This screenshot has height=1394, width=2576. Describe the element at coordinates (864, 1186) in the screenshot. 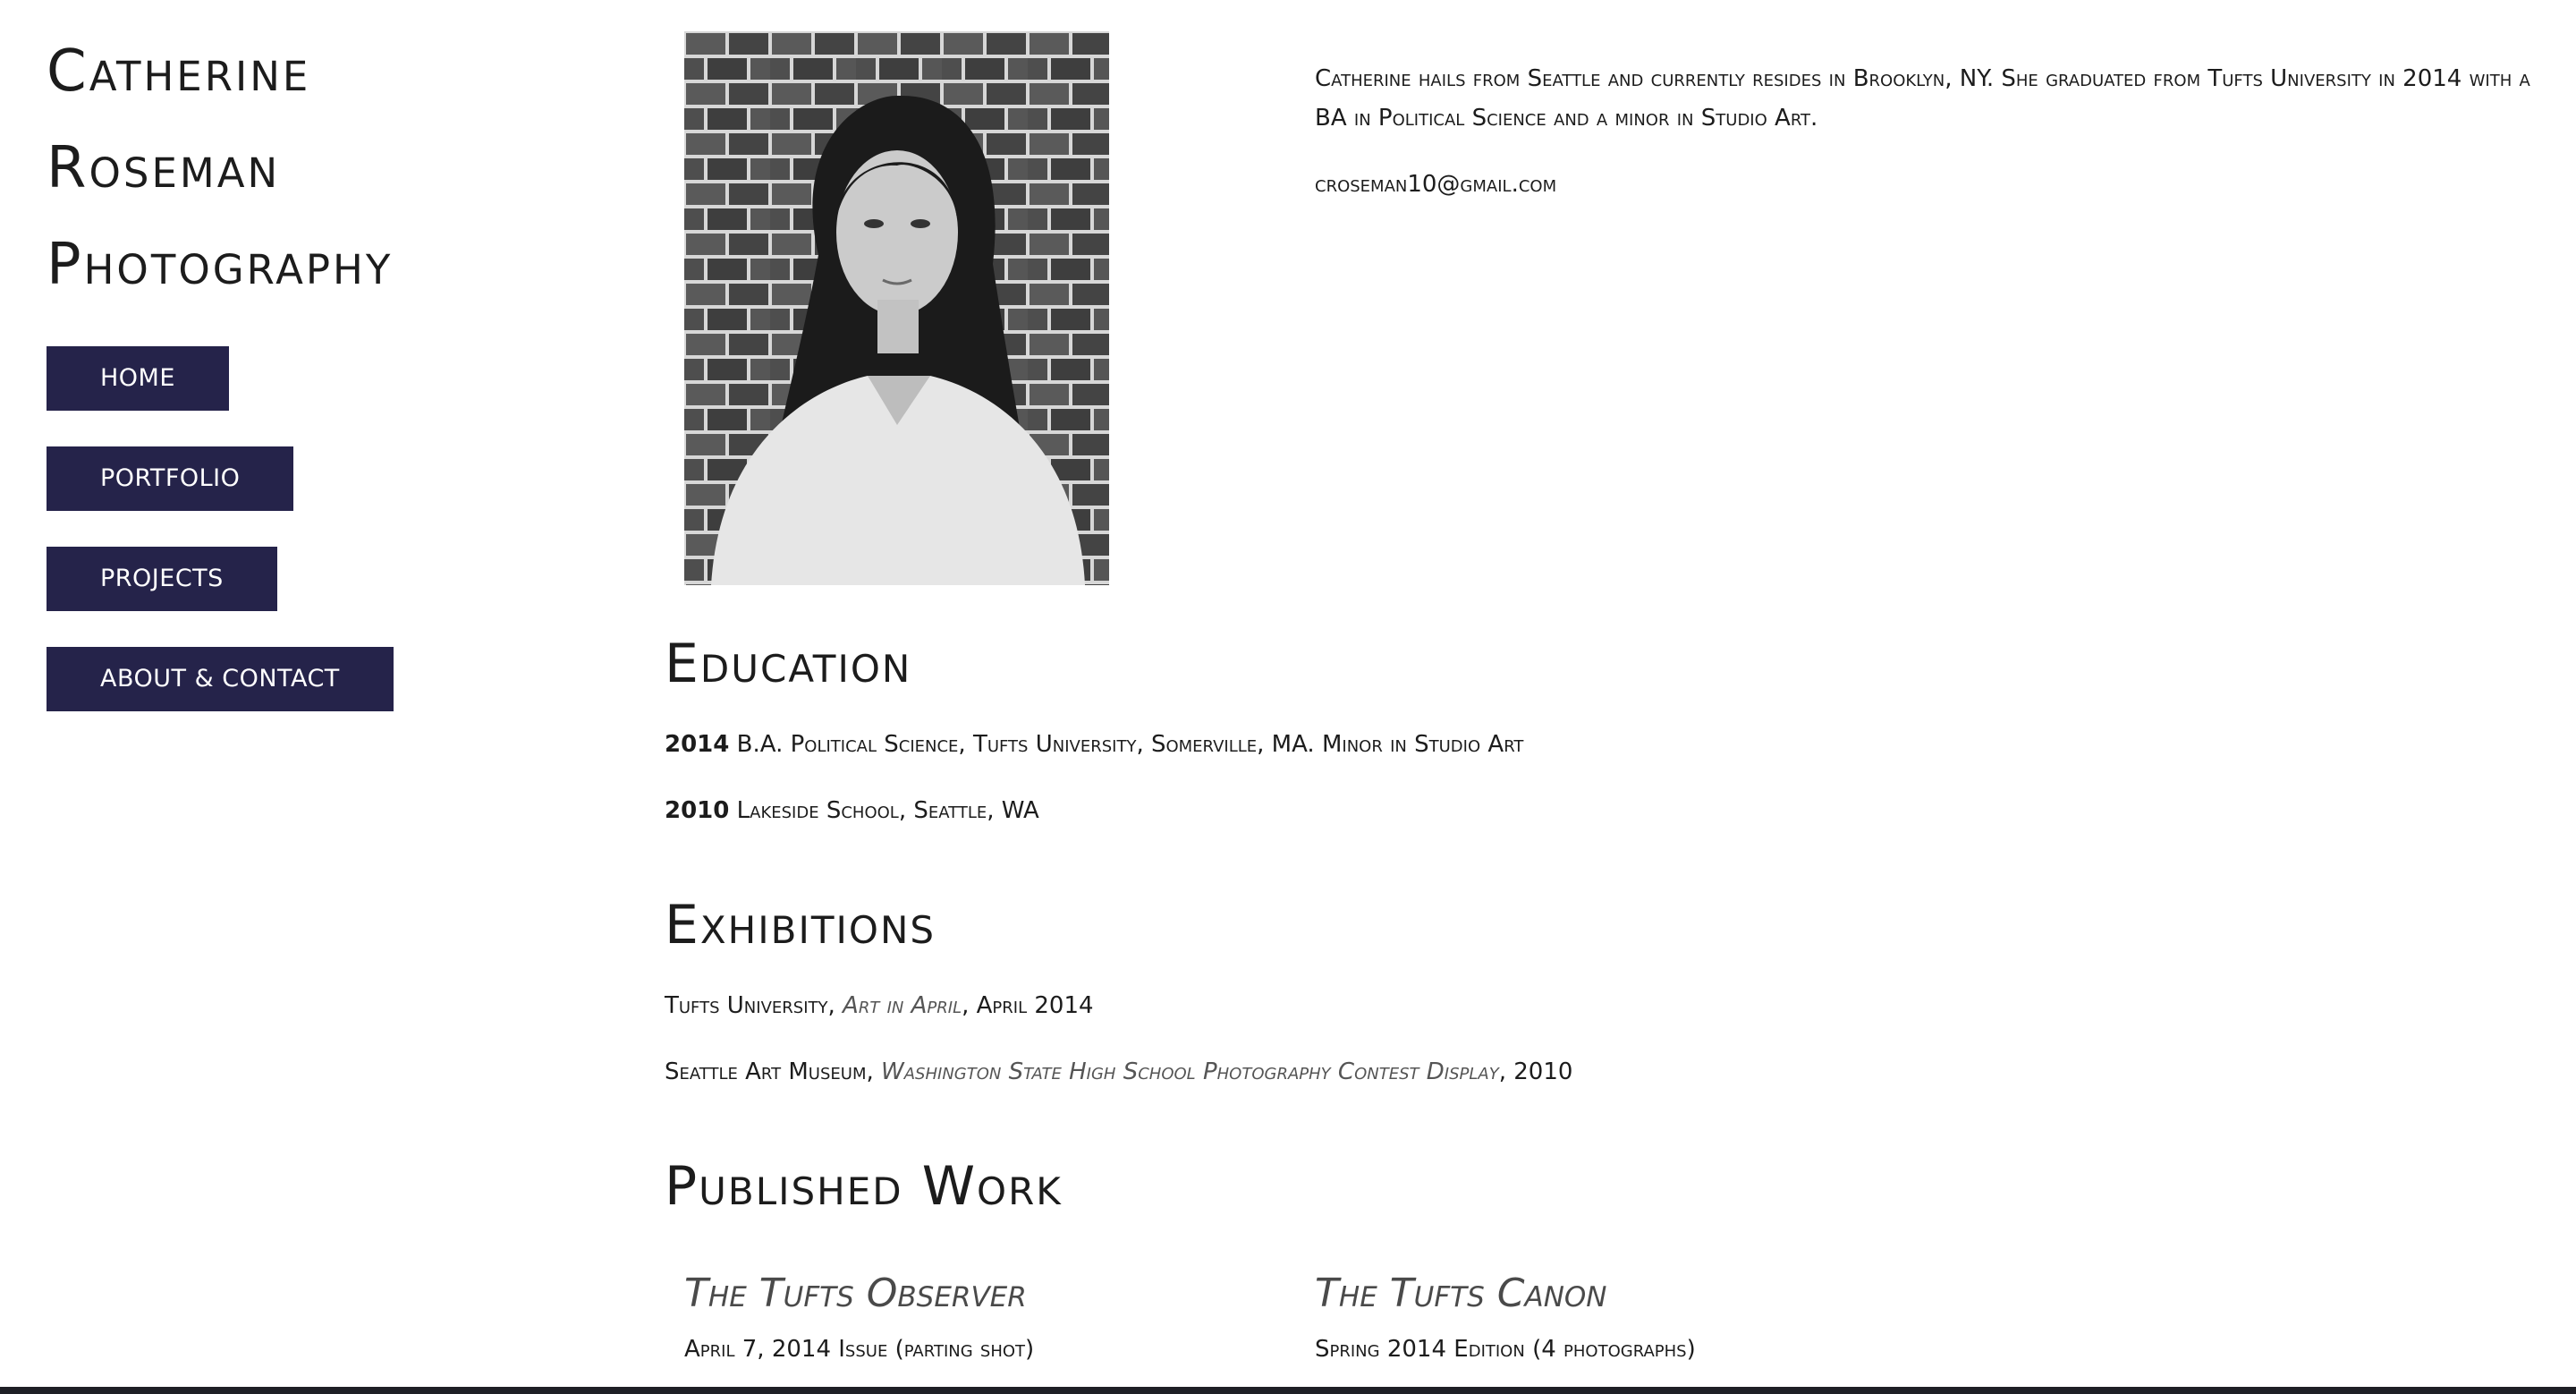

I see `published-work-heading: Published Work` at that location.